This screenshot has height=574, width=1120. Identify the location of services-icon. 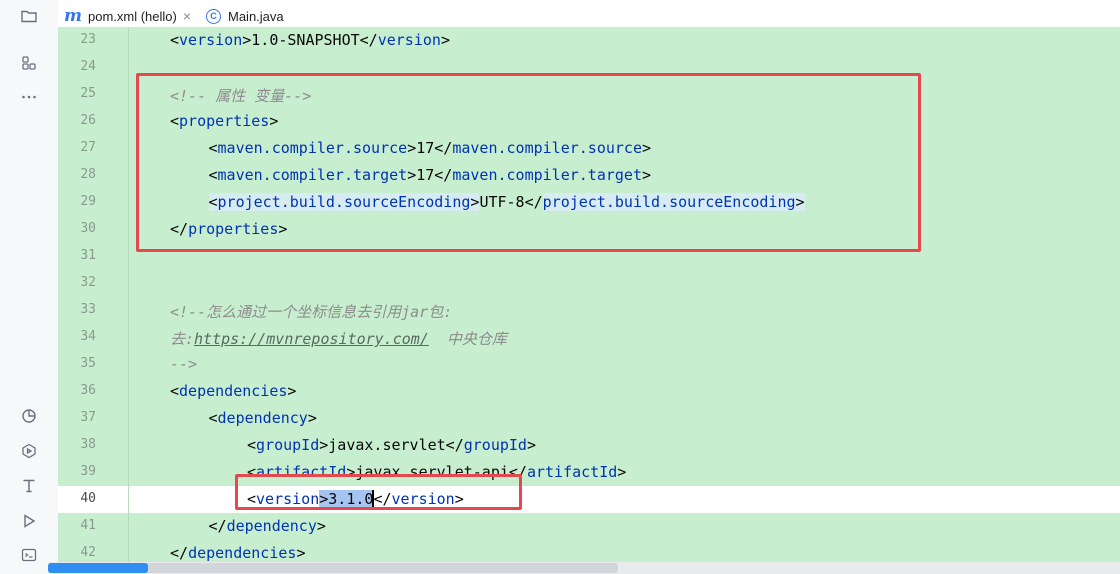
(29, 451).